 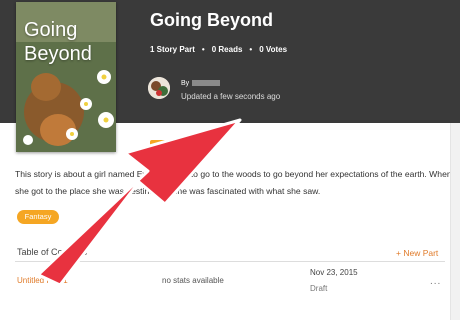 What do you see at coordinates (231, 96) in the screenshot?
I see `updated-text: Updated a few seconds ago` at bounding box center [231, 96].